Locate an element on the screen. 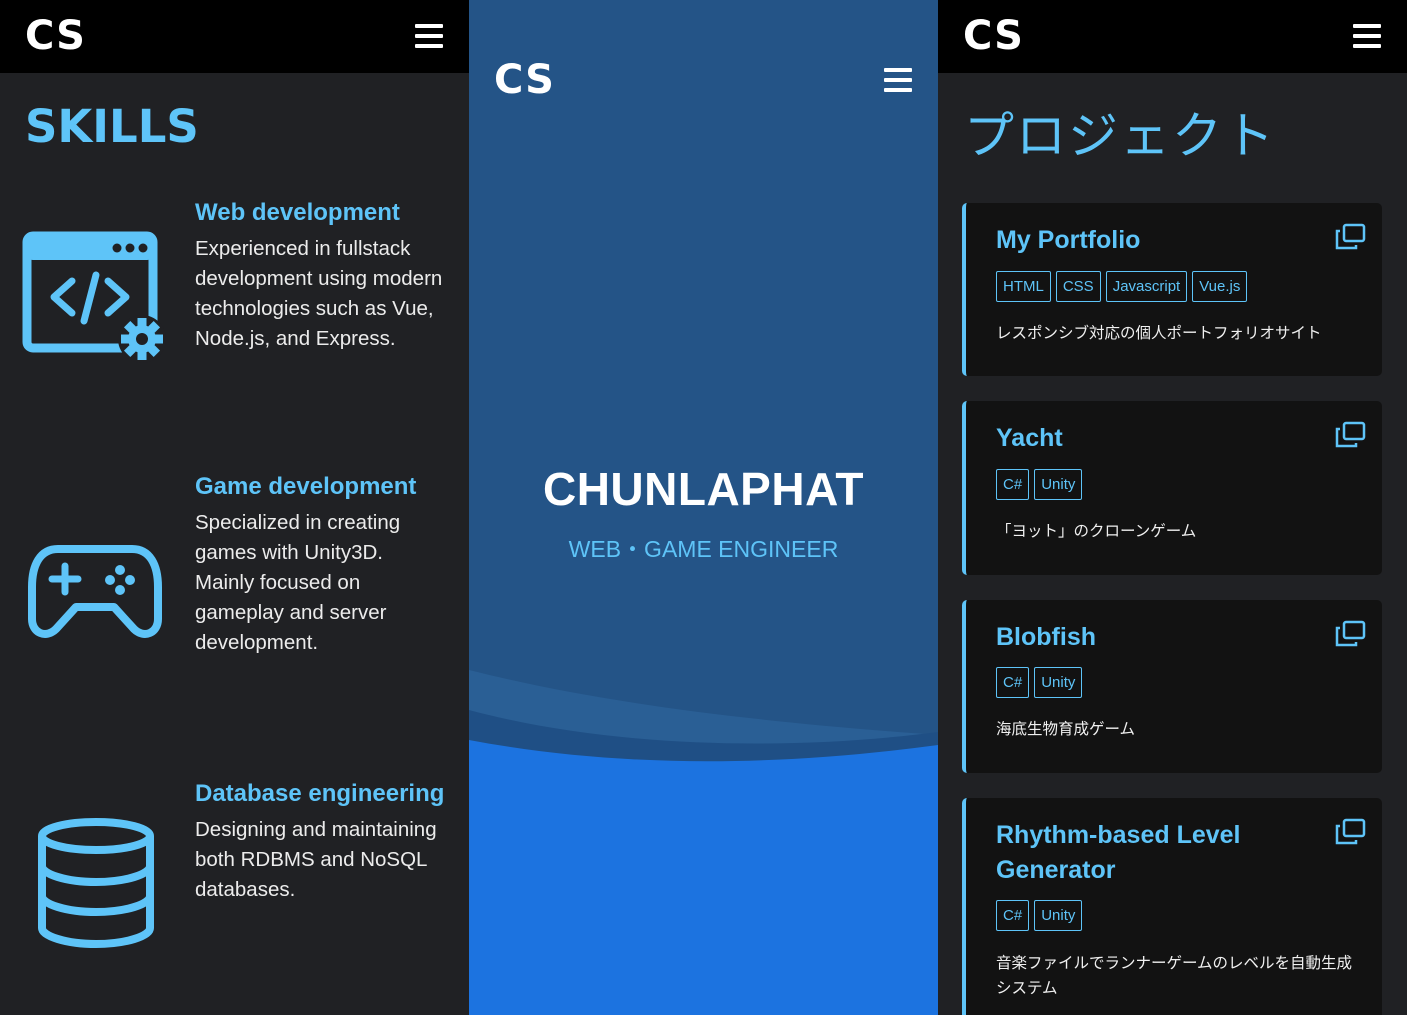  project-card: Yacht C# Unity 「ヨット」のクローンゲーム is located at coordinates (1172, 488).